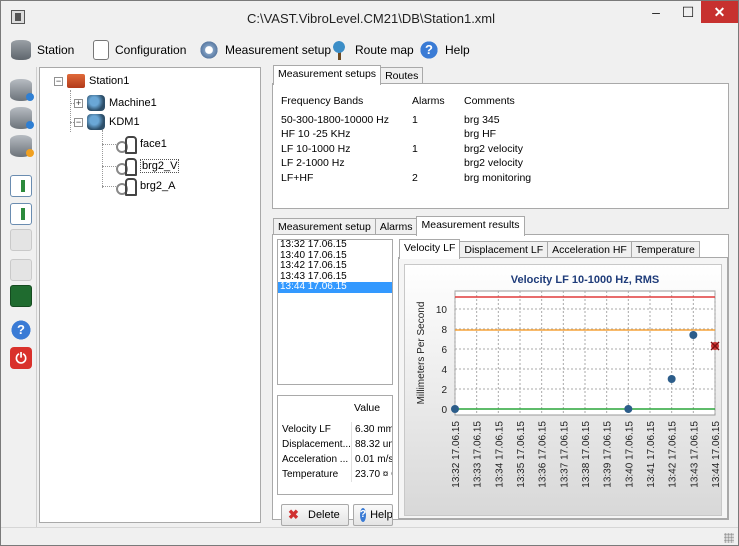 This screenshot has height=546, width=739. Describe the element at coordinates (444, 350) in the screenshot. I see `y-tick-label: 6` at that location.